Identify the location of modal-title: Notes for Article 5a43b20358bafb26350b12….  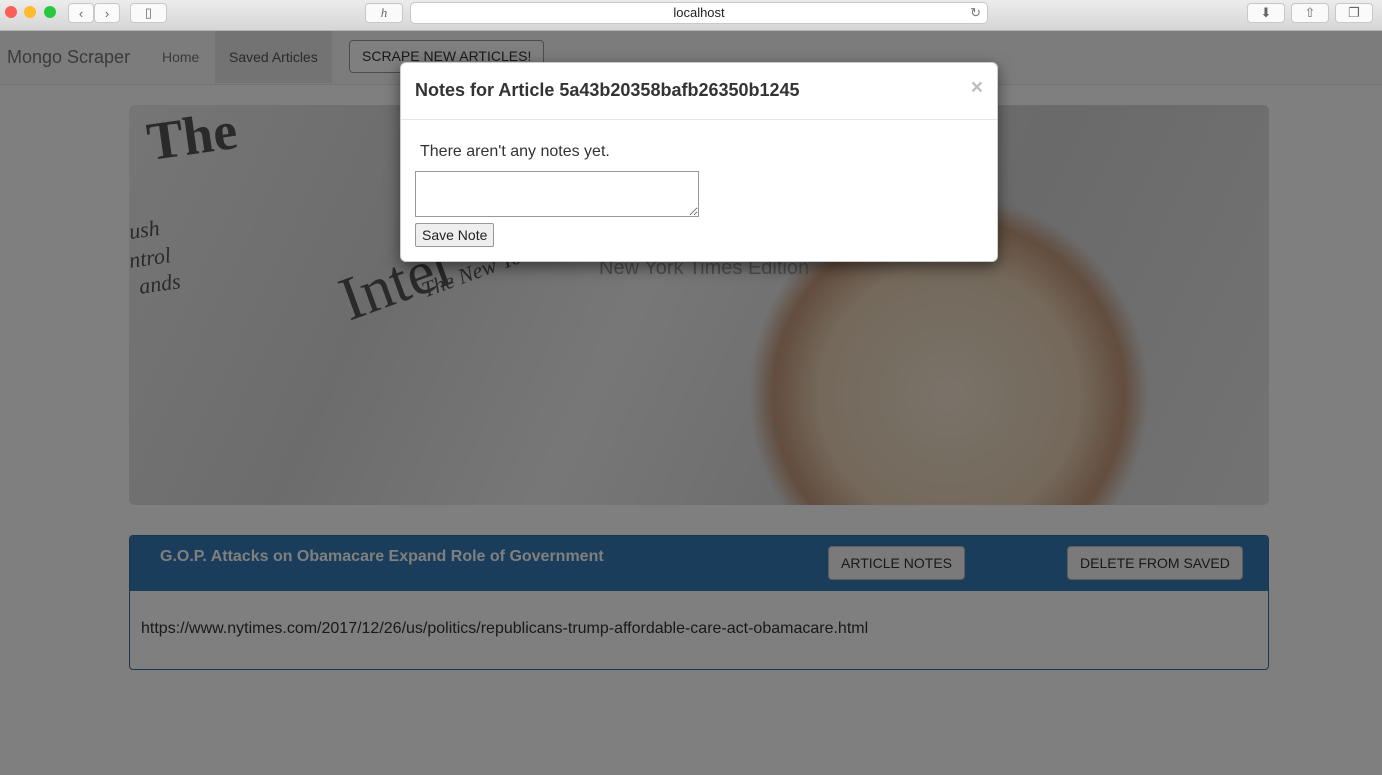
(607, 90).